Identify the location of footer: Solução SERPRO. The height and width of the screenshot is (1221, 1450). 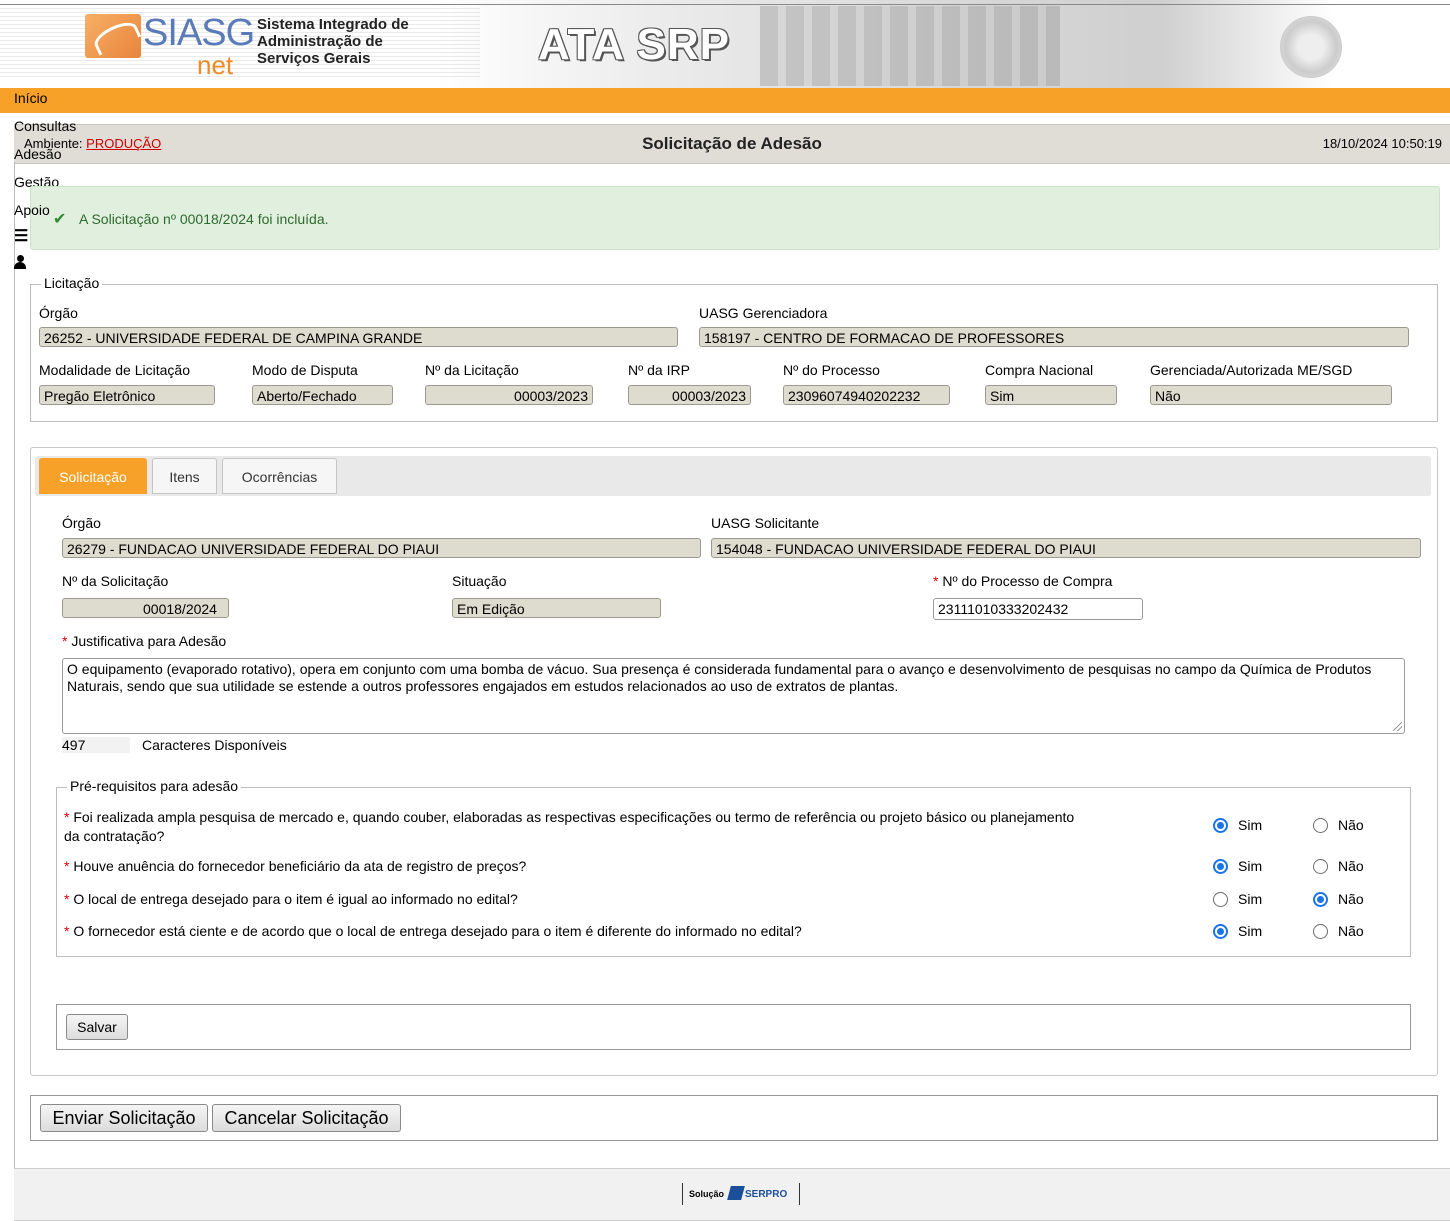
(732, 1194).